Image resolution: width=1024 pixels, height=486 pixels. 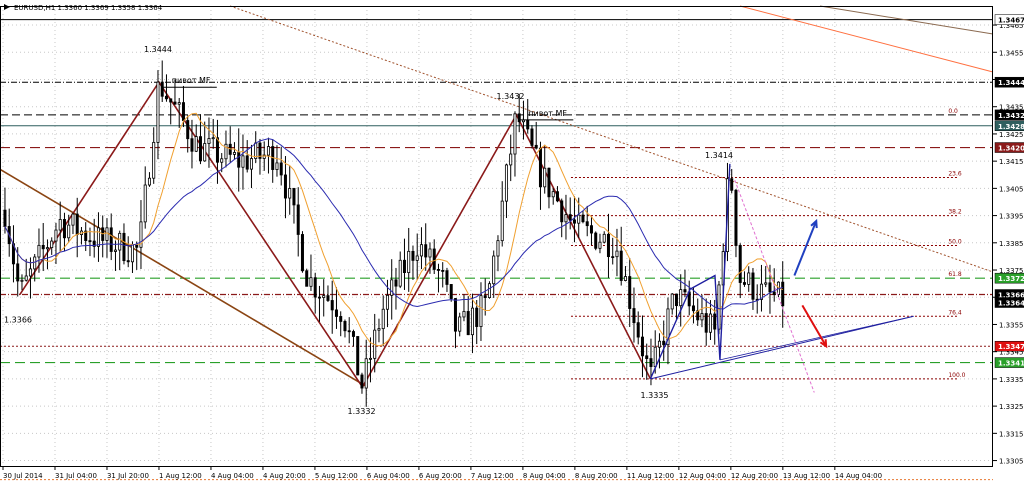 What do you see at coordinates (88, 8) in the screenshot?
I see `chart-title: EURUSD,H1 1.3360 1.3369 1.3358 1.3364` at bounding box center [88, 8].